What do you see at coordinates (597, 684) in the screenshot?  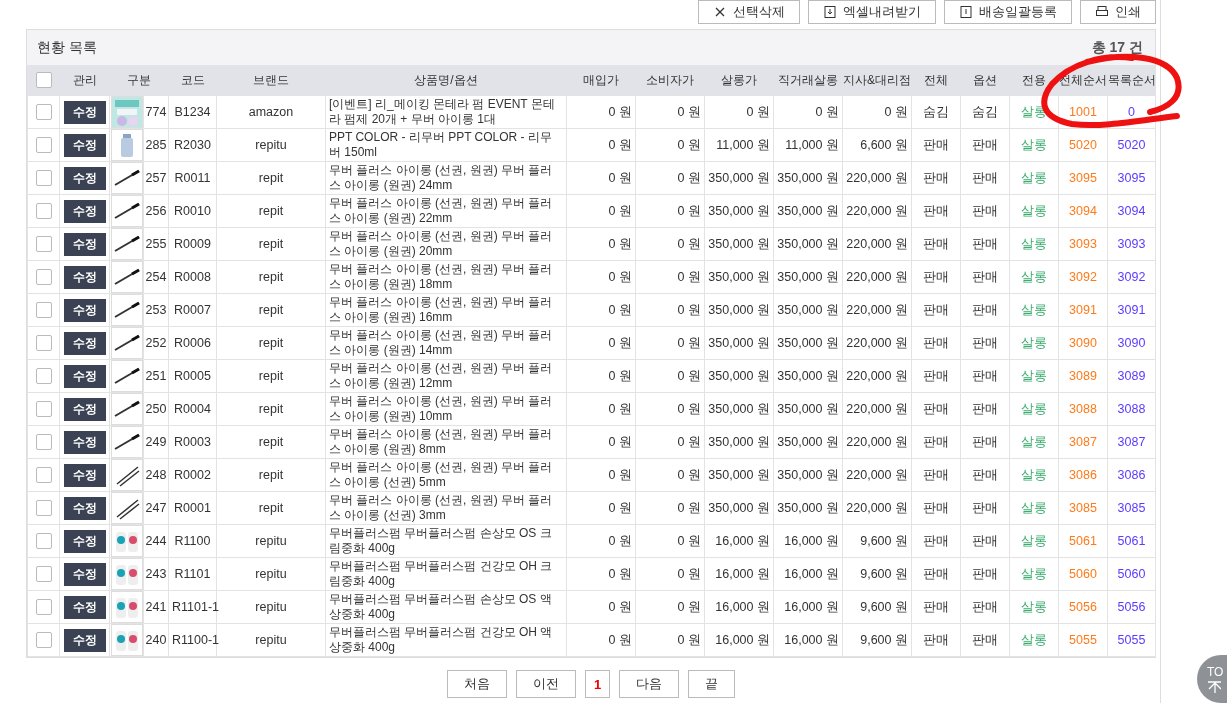 I see `page-button: 1` at bounding box center [597, 684].